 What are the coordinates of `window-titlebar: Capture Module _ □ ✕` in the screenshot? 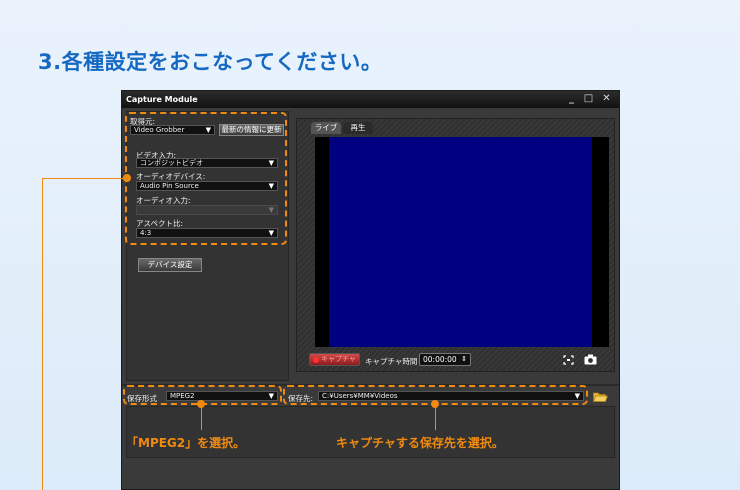 It's located at (370, 99).